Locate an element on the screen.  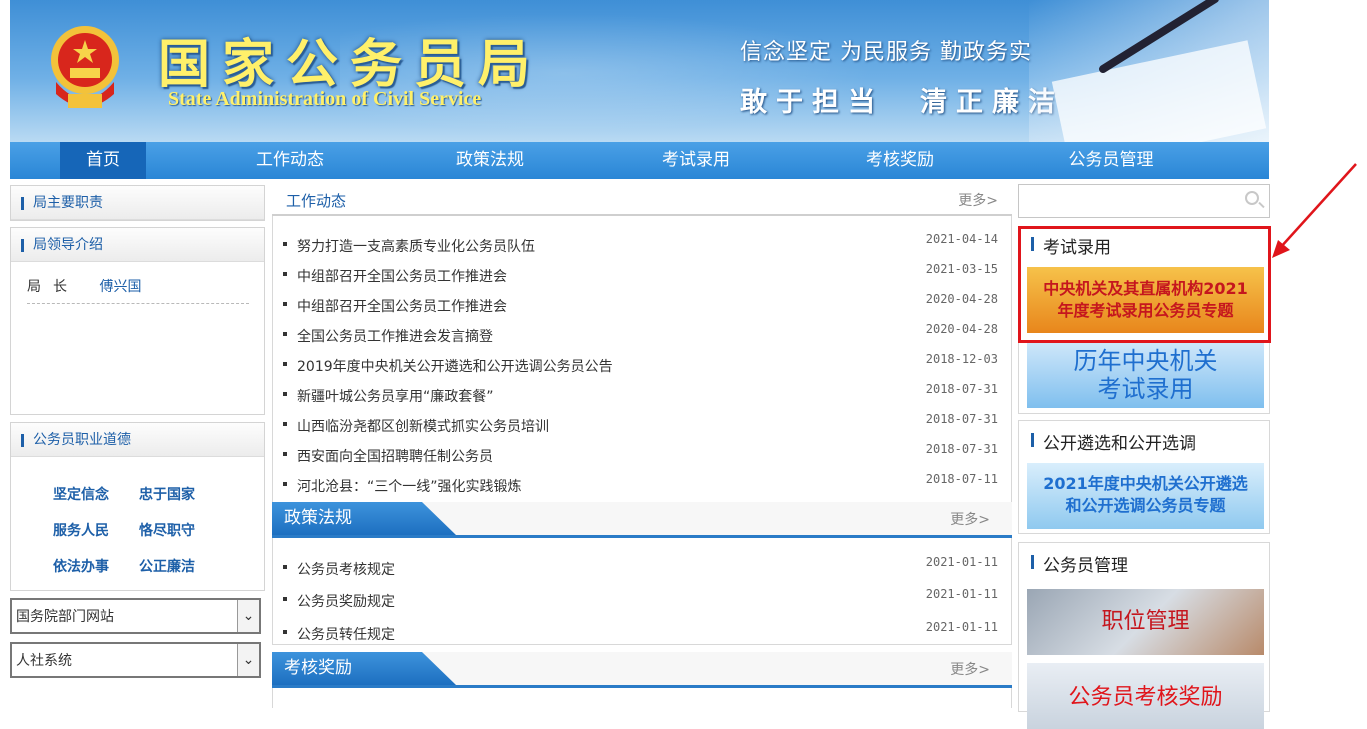
ministry-sites-select: 国务院部门网站 ⌄ is located at coordinates (135, 616).